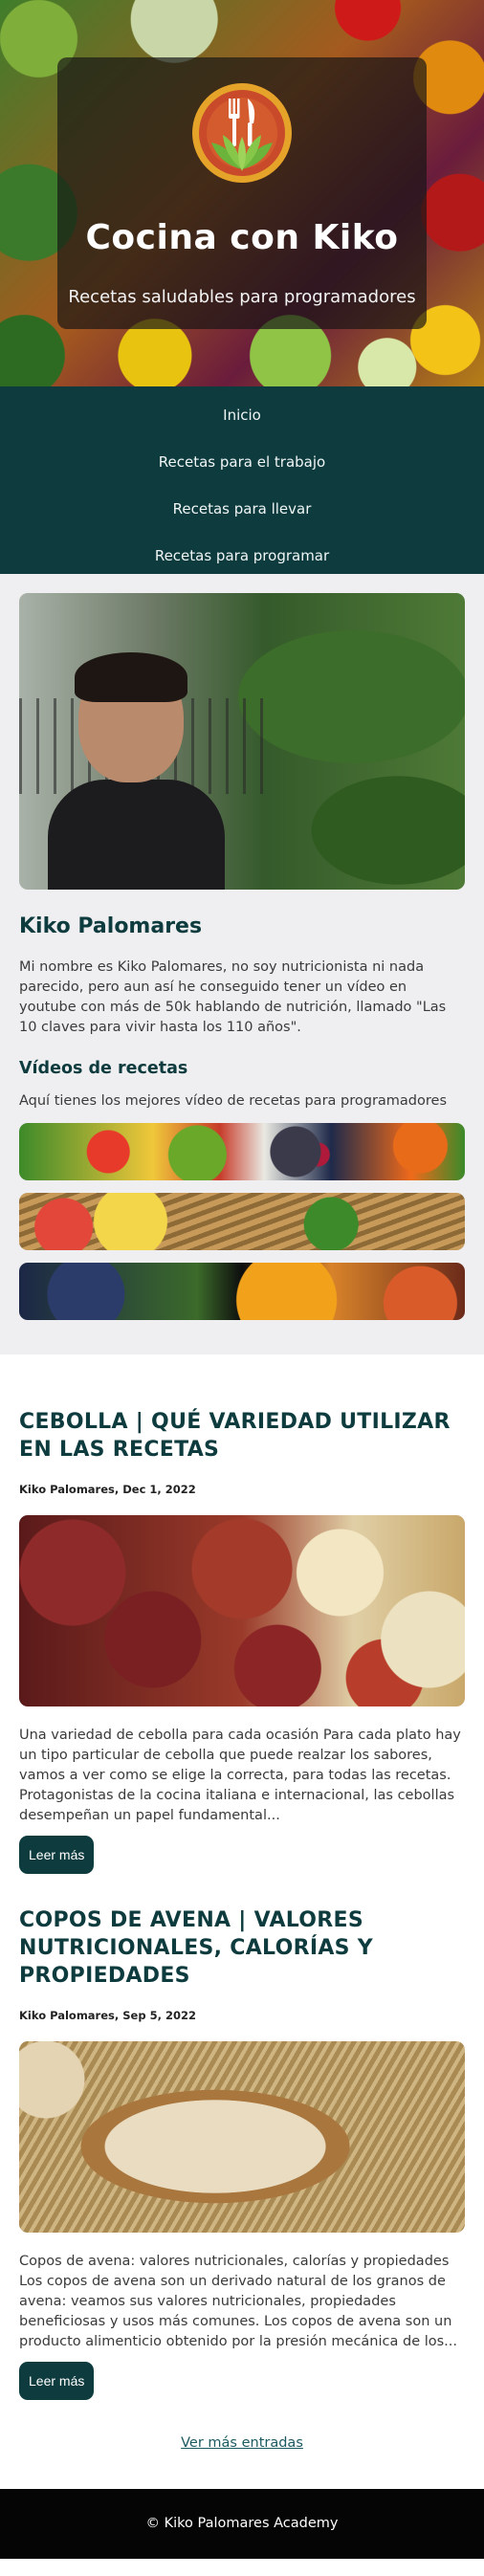  I want to click on more-entries-link: Ver más entradas, so click(242, 2443).